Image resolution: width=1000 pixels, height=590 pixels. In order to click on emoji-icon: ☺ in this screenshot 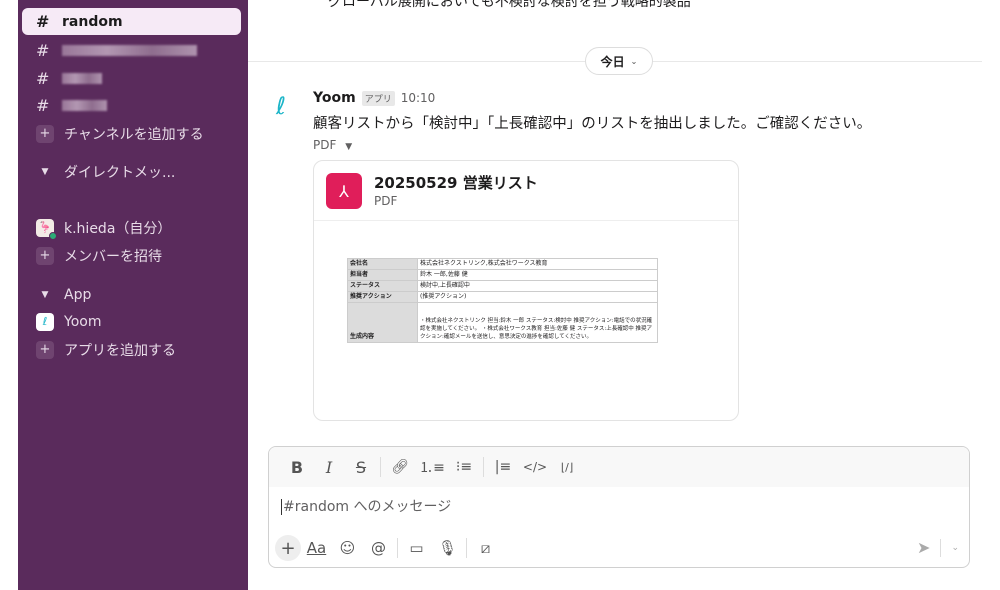, I will do `click(347, 548)`.